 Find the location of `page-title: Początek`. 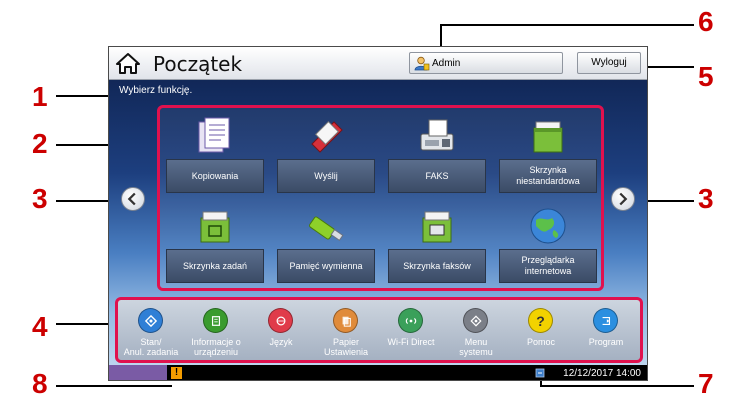

page-title: Początek is located at coordinates (198, 64).